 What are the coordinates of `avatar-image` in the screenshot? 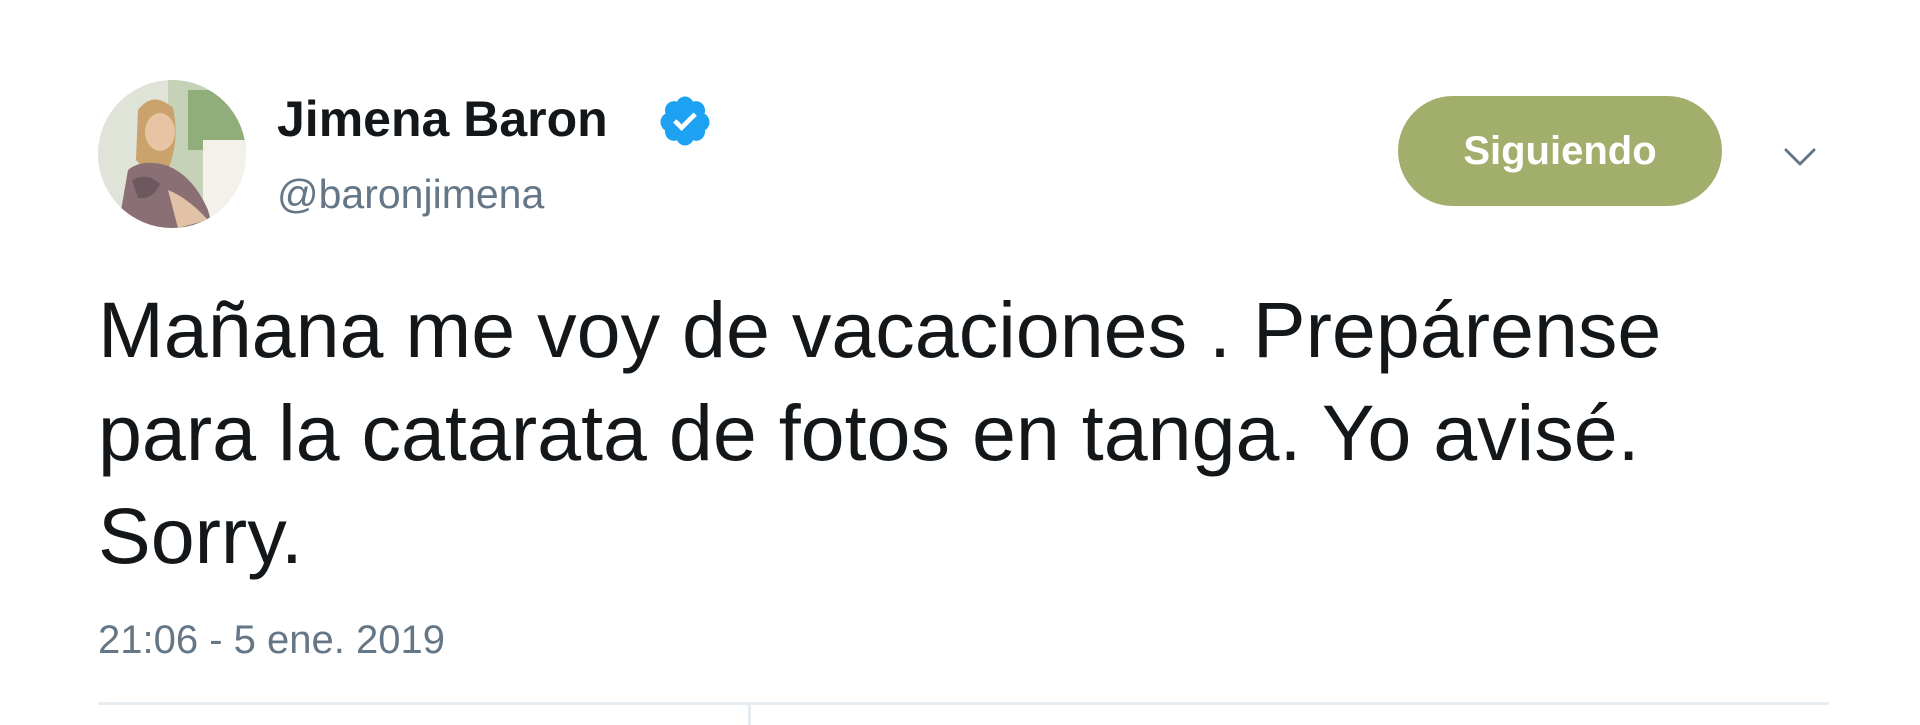 It's located at (172, 154).